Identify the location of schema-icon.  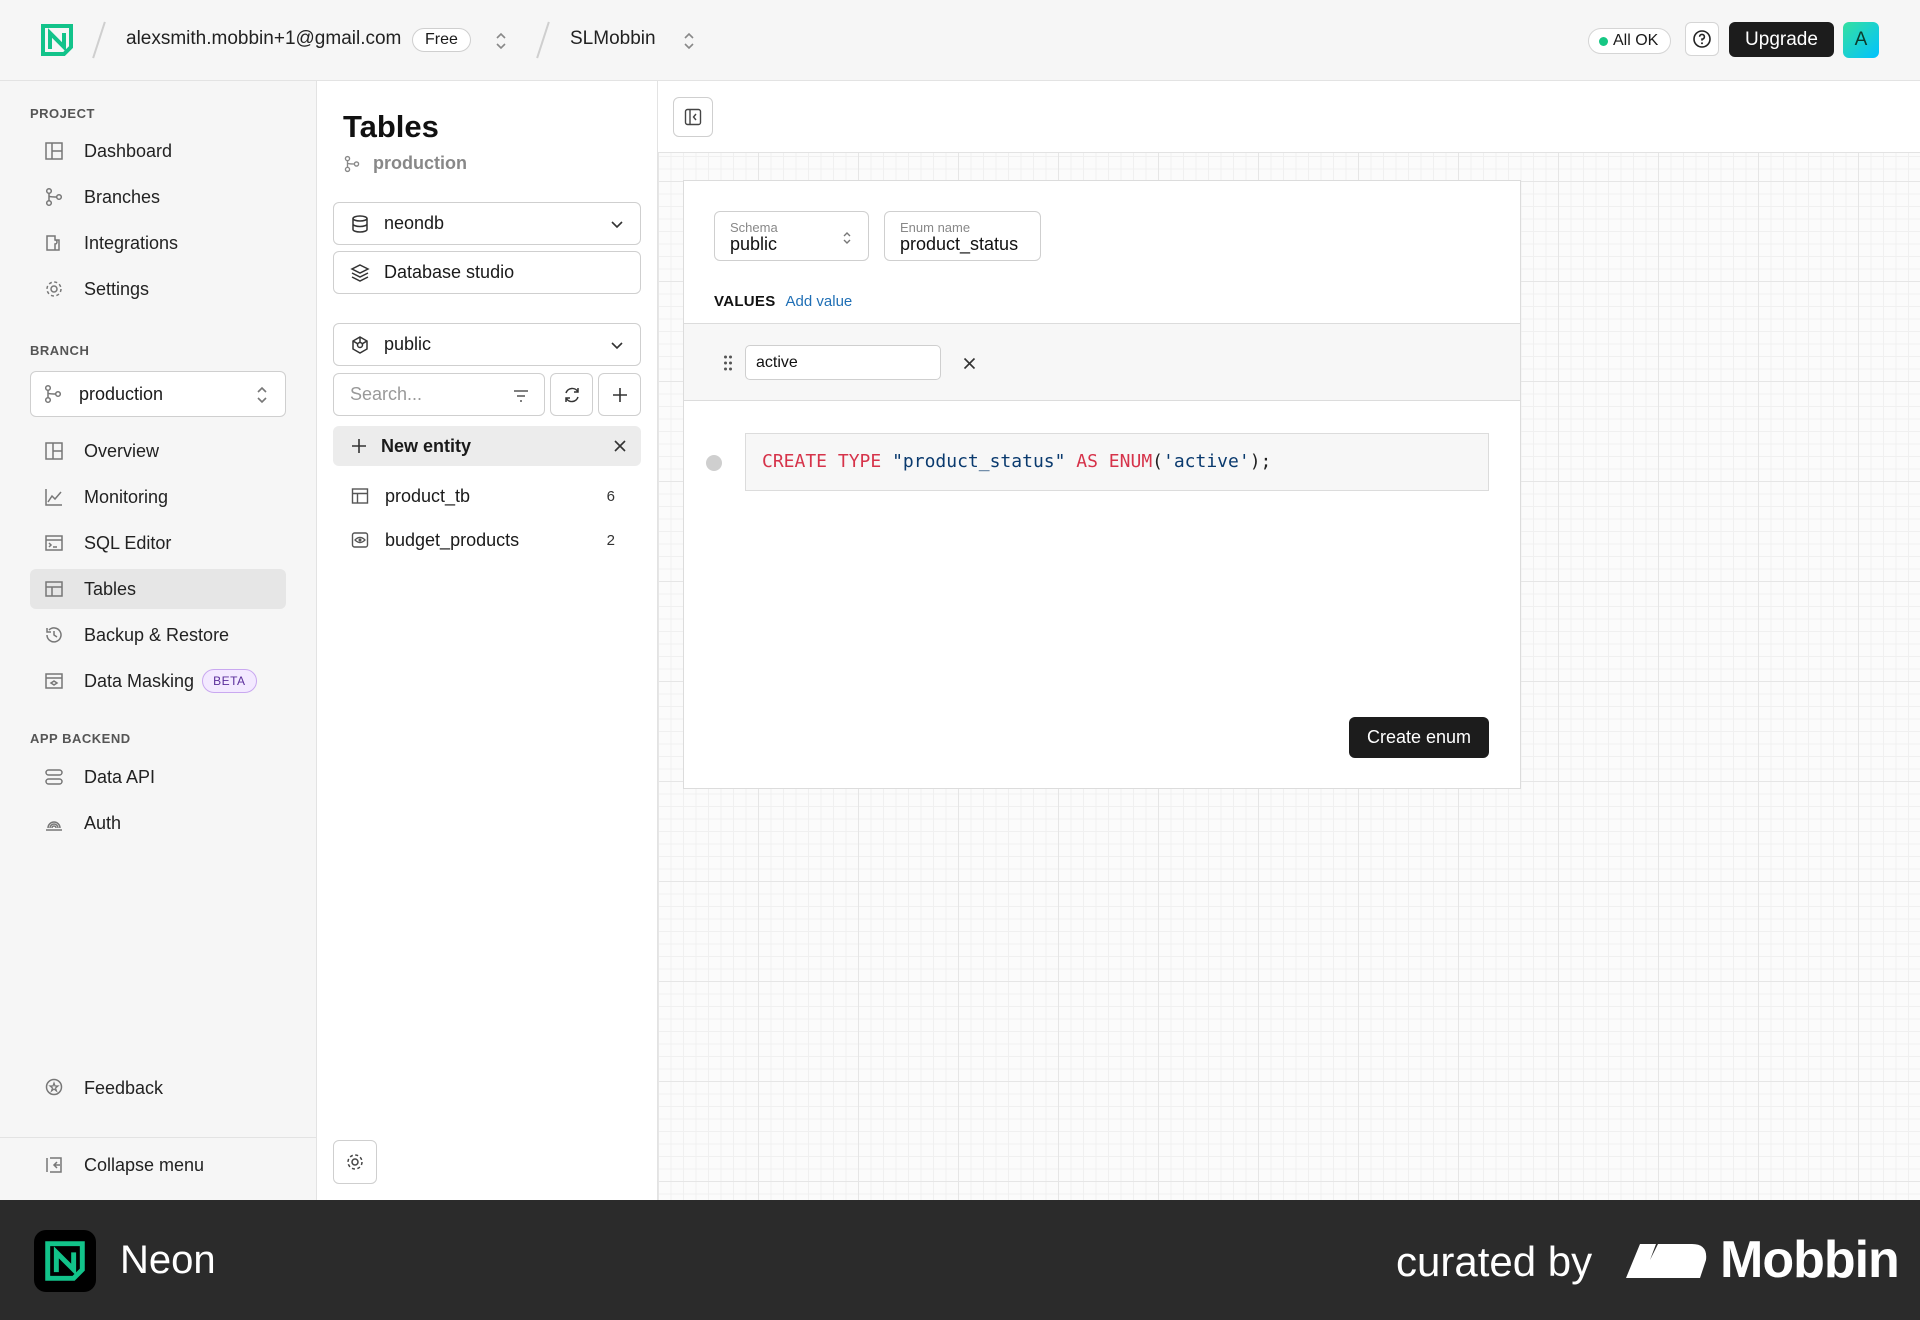
(360, 344).